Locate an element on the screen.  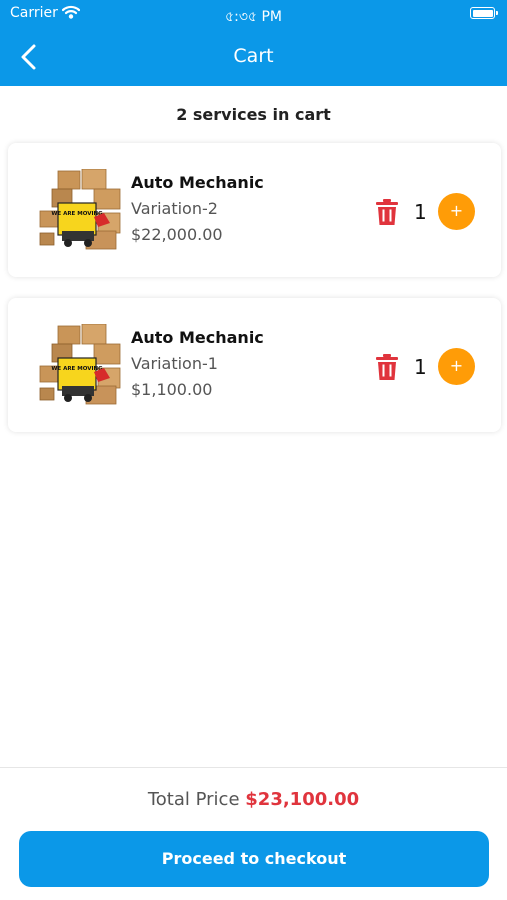
total-price: Total Price $23,100.00 is located at coordinates (253, 799).